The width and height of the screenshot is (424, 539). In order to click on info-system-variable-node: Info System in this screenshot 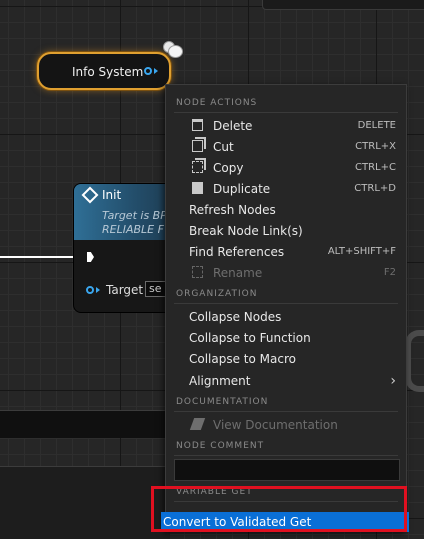, I will do `click(104, 71)`.